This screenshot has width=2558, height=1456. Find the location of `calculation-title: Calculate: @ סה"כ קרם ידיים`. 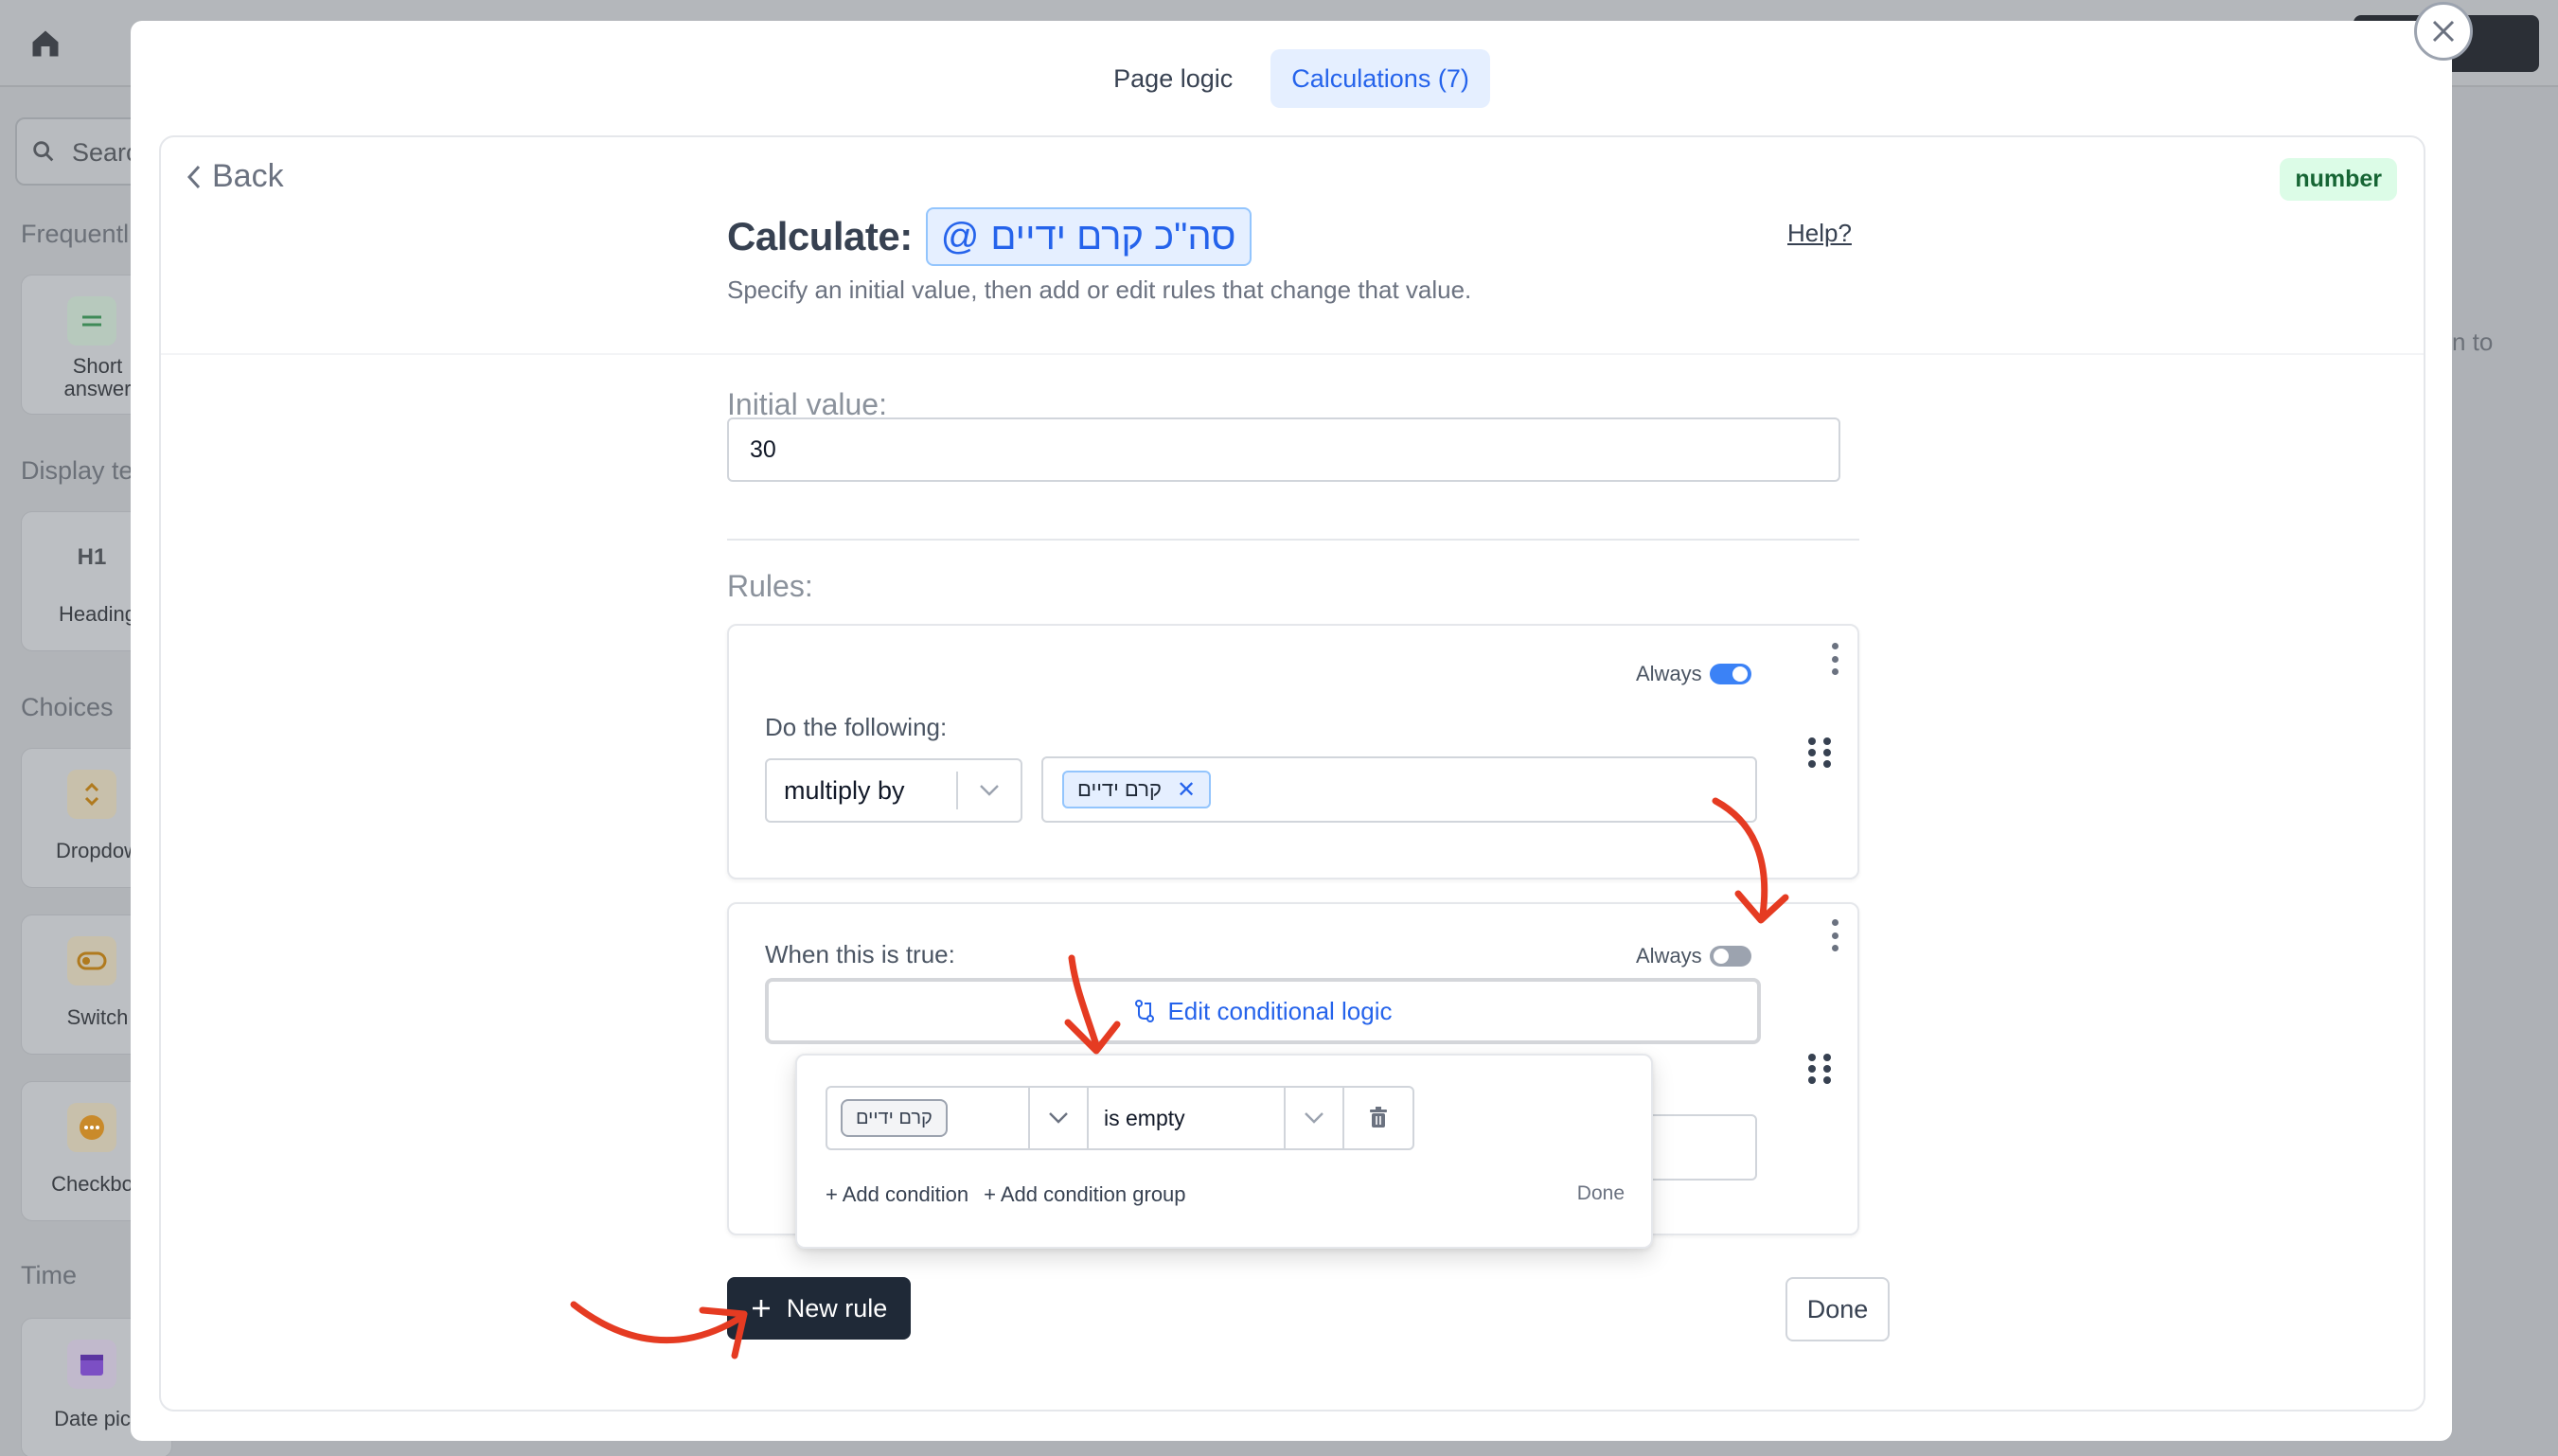

calculation-title: Calculate: @ סה"כ קרם ידיים is located at coordinates (989, 237).